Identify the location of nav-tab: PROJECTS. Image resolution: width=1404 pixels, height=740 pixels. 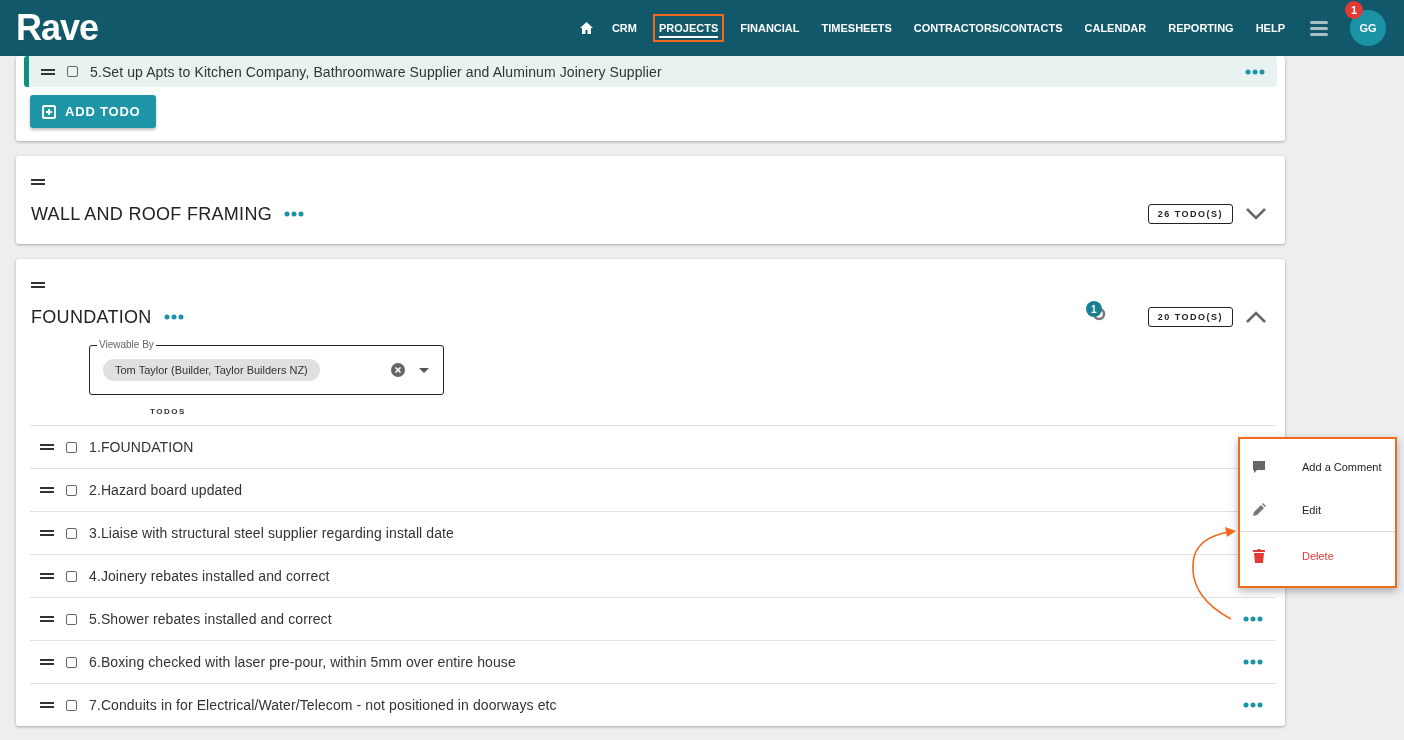
(688, 28).